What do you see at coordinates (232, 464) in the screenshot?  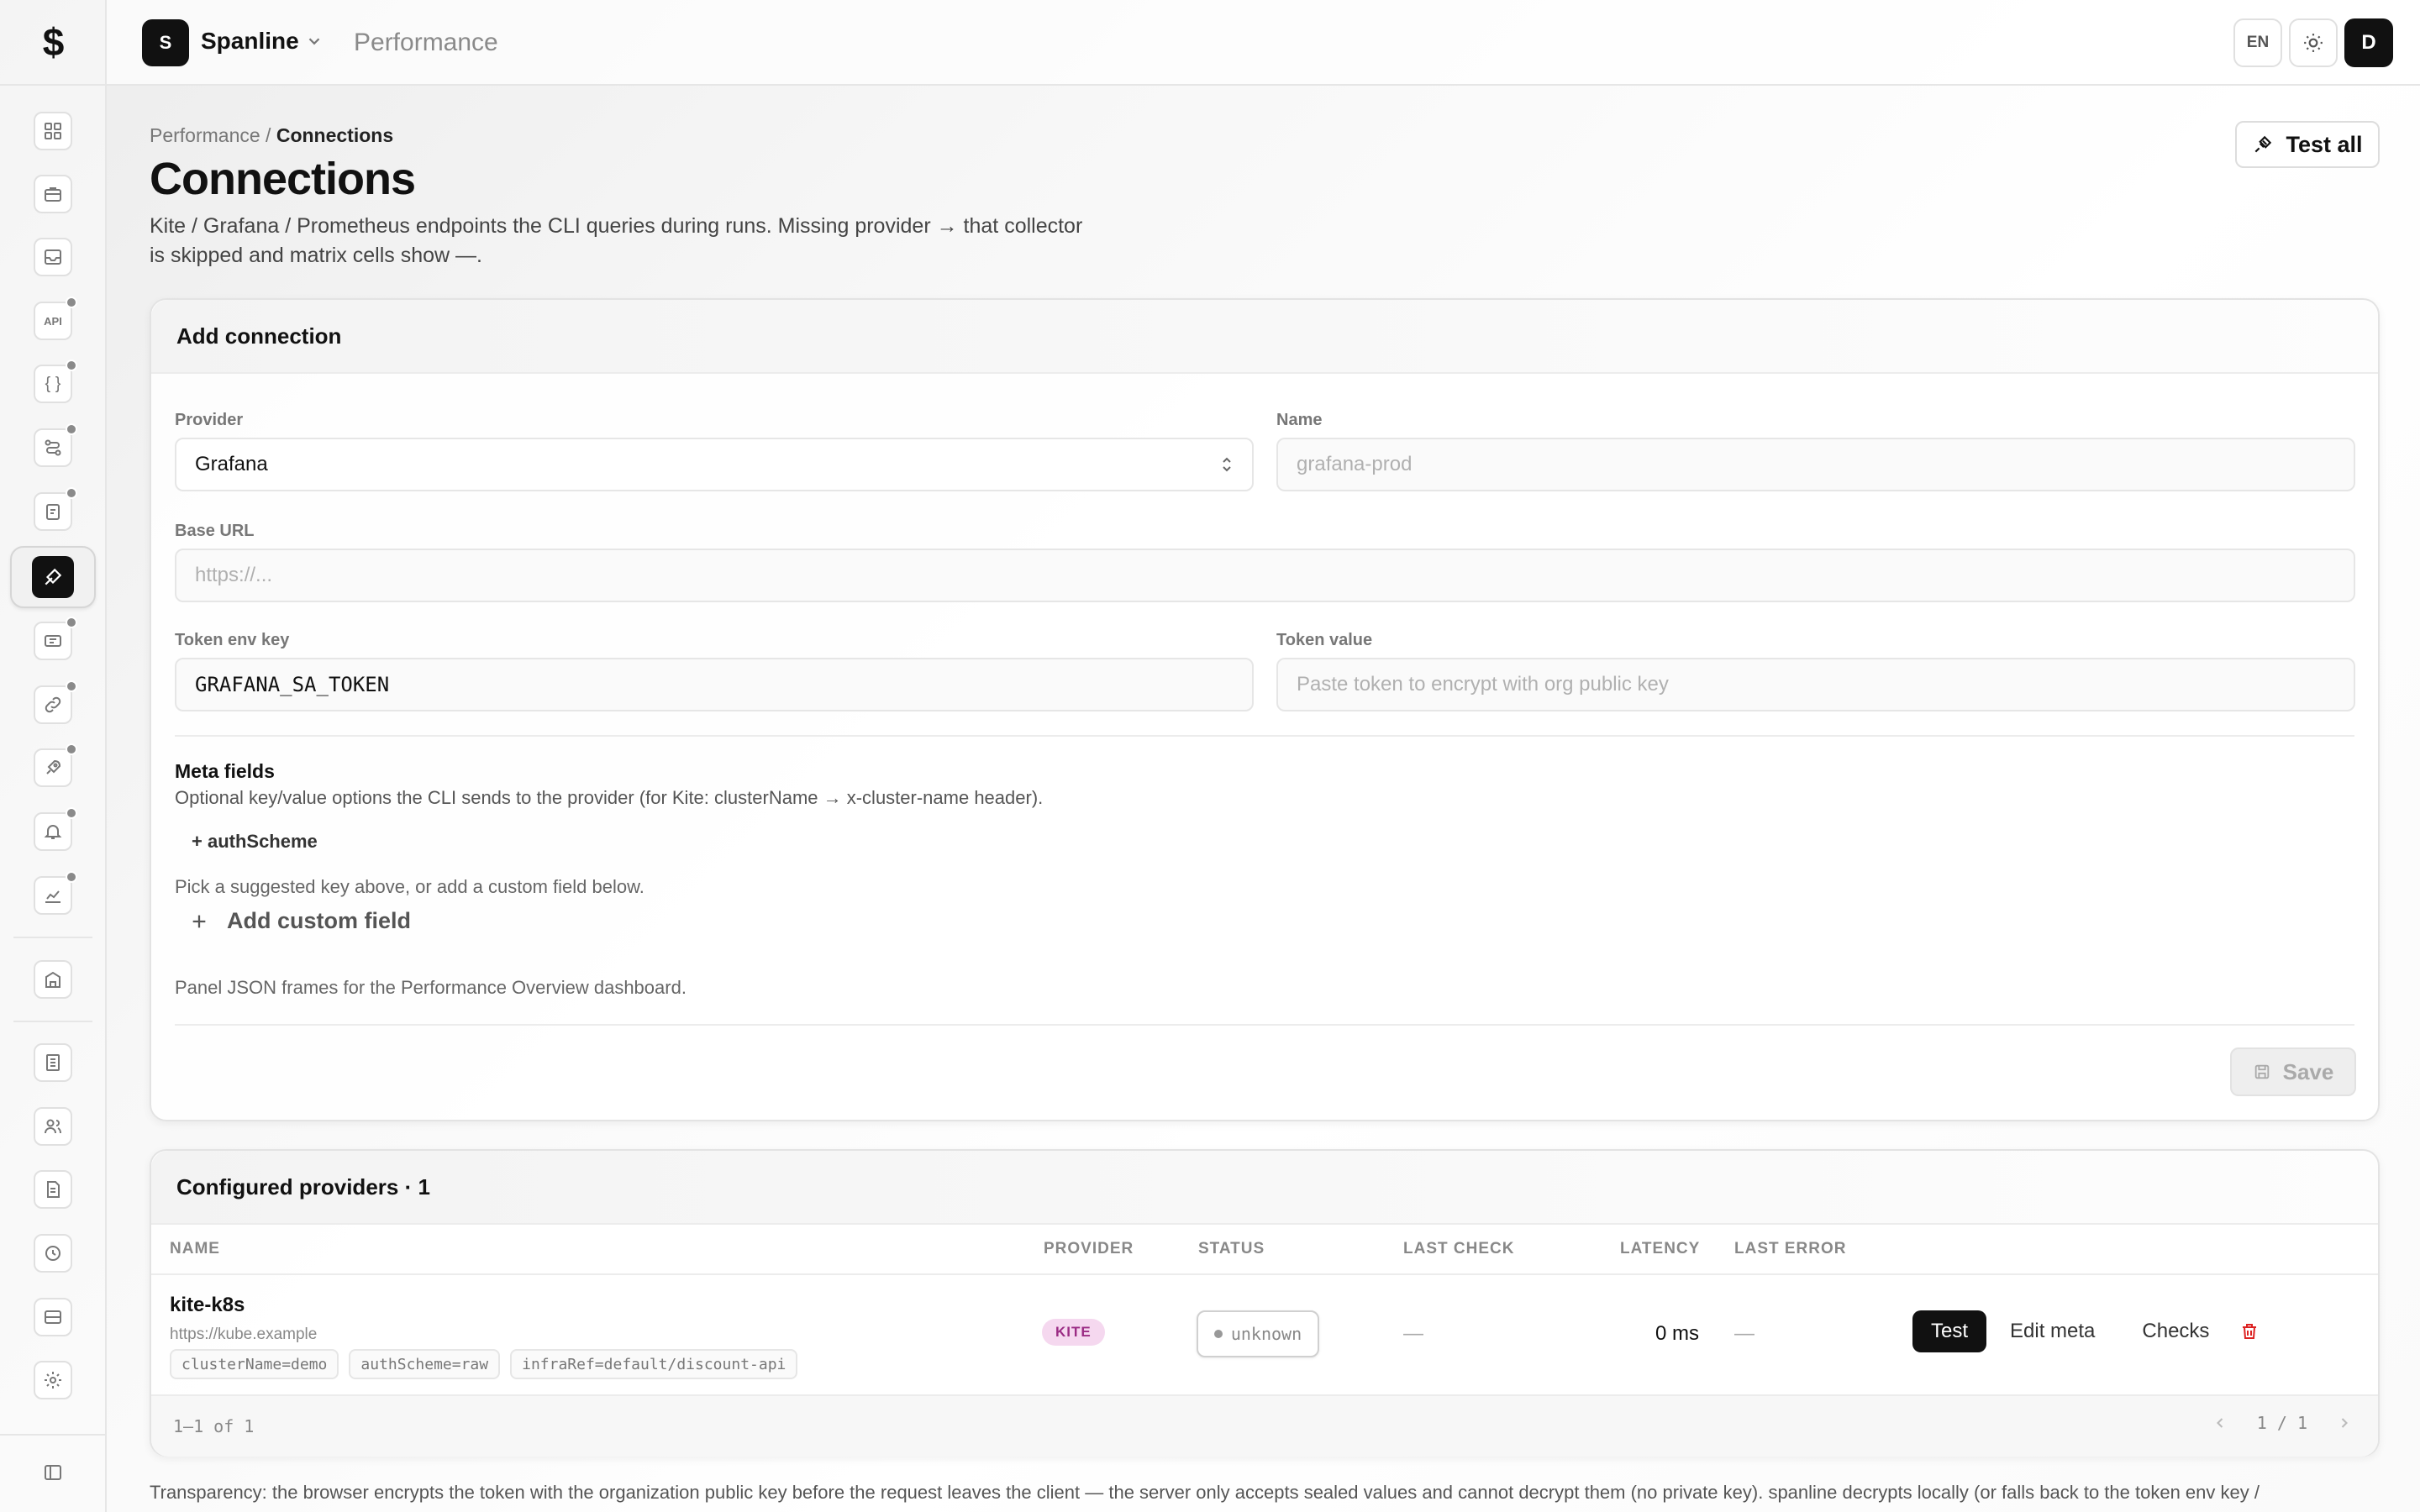 I see `provider-select-value: Grafana` at bounding box center [232, 464].